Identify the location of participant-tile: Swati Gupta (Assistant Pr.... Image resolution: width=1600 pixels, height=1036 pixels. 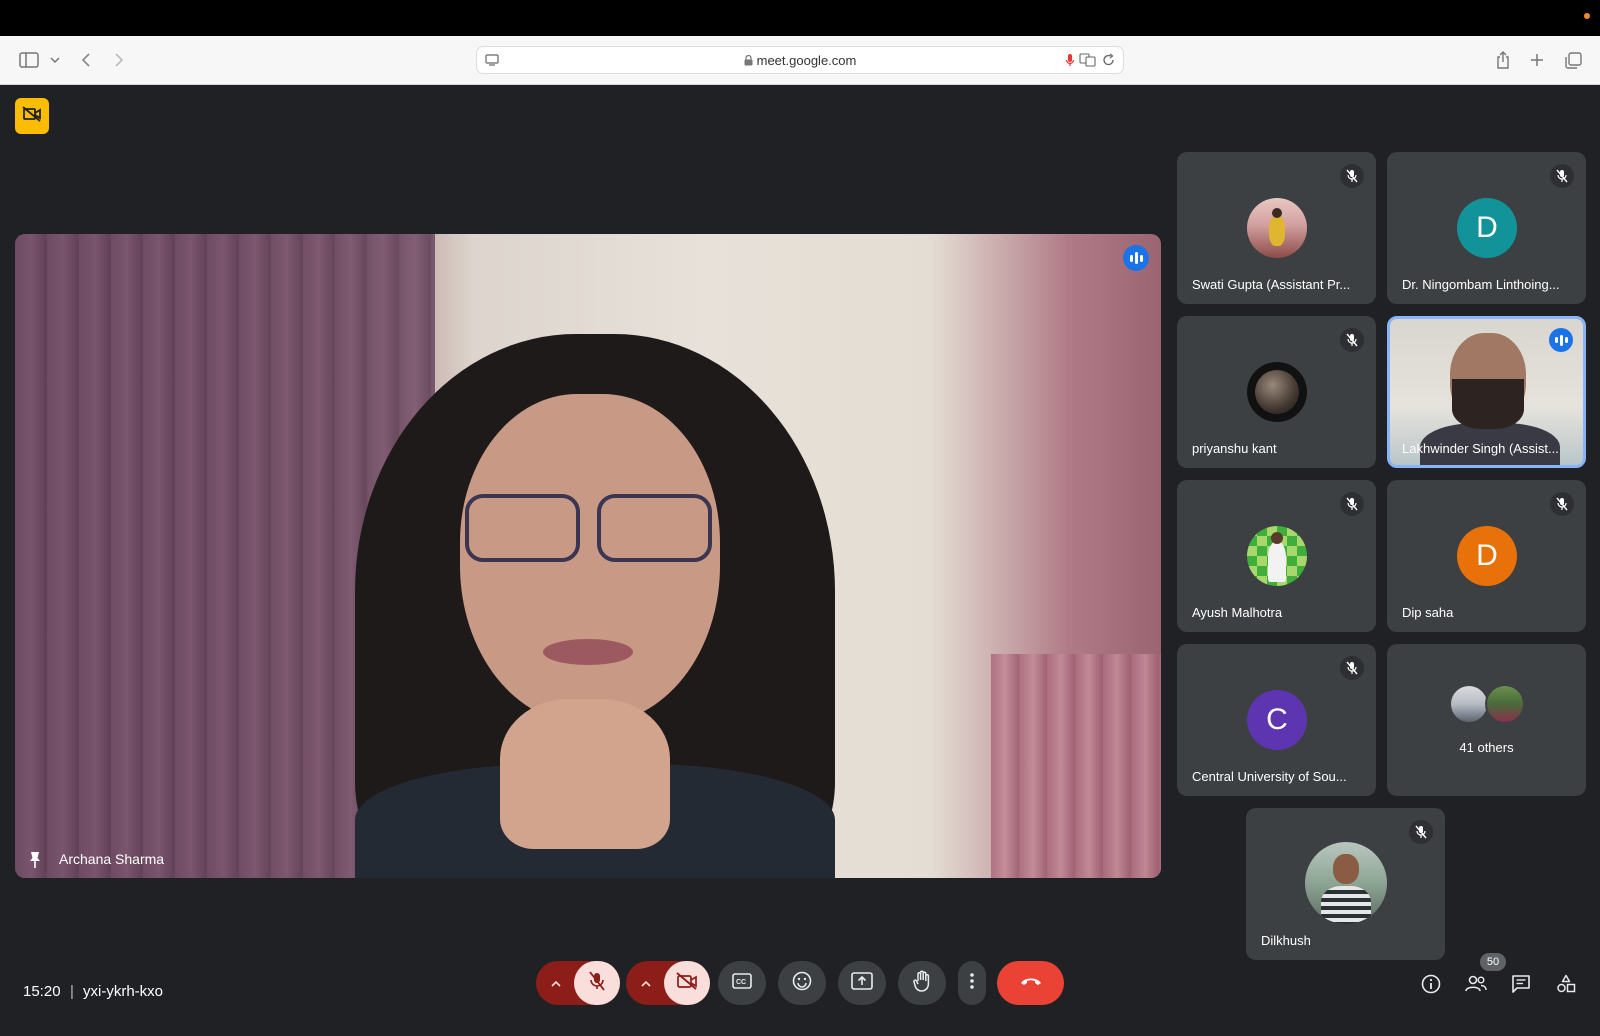
(1276, 228).